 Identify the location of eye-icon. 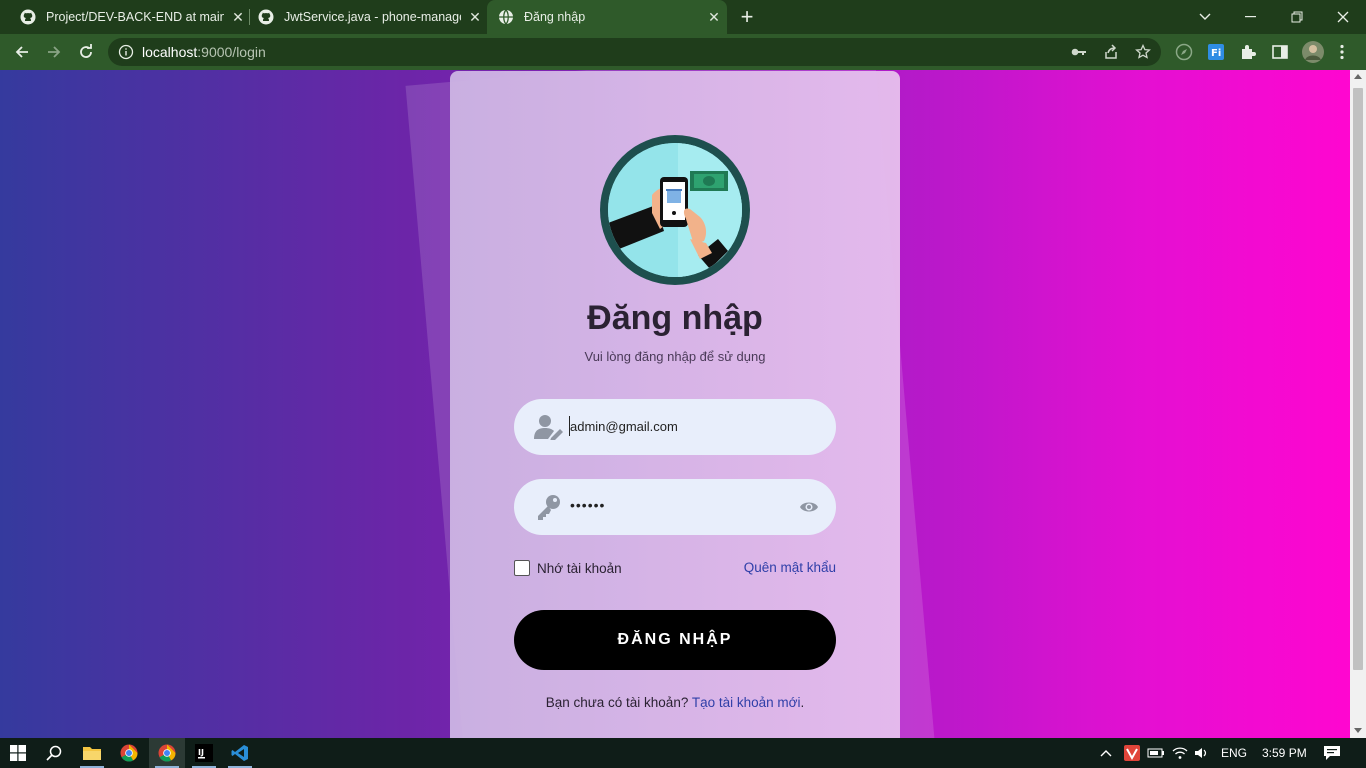
(809, 507).